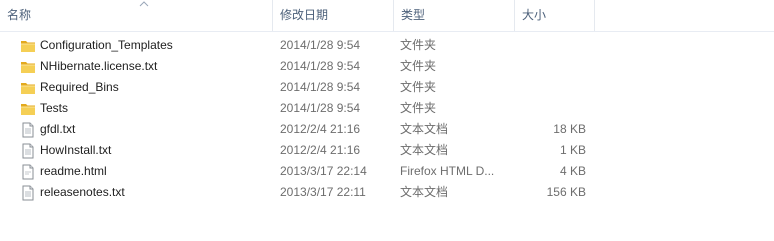 This screenshot has height=241, width=774. I want to click on file-size: 1 KB, so click(572, 150).